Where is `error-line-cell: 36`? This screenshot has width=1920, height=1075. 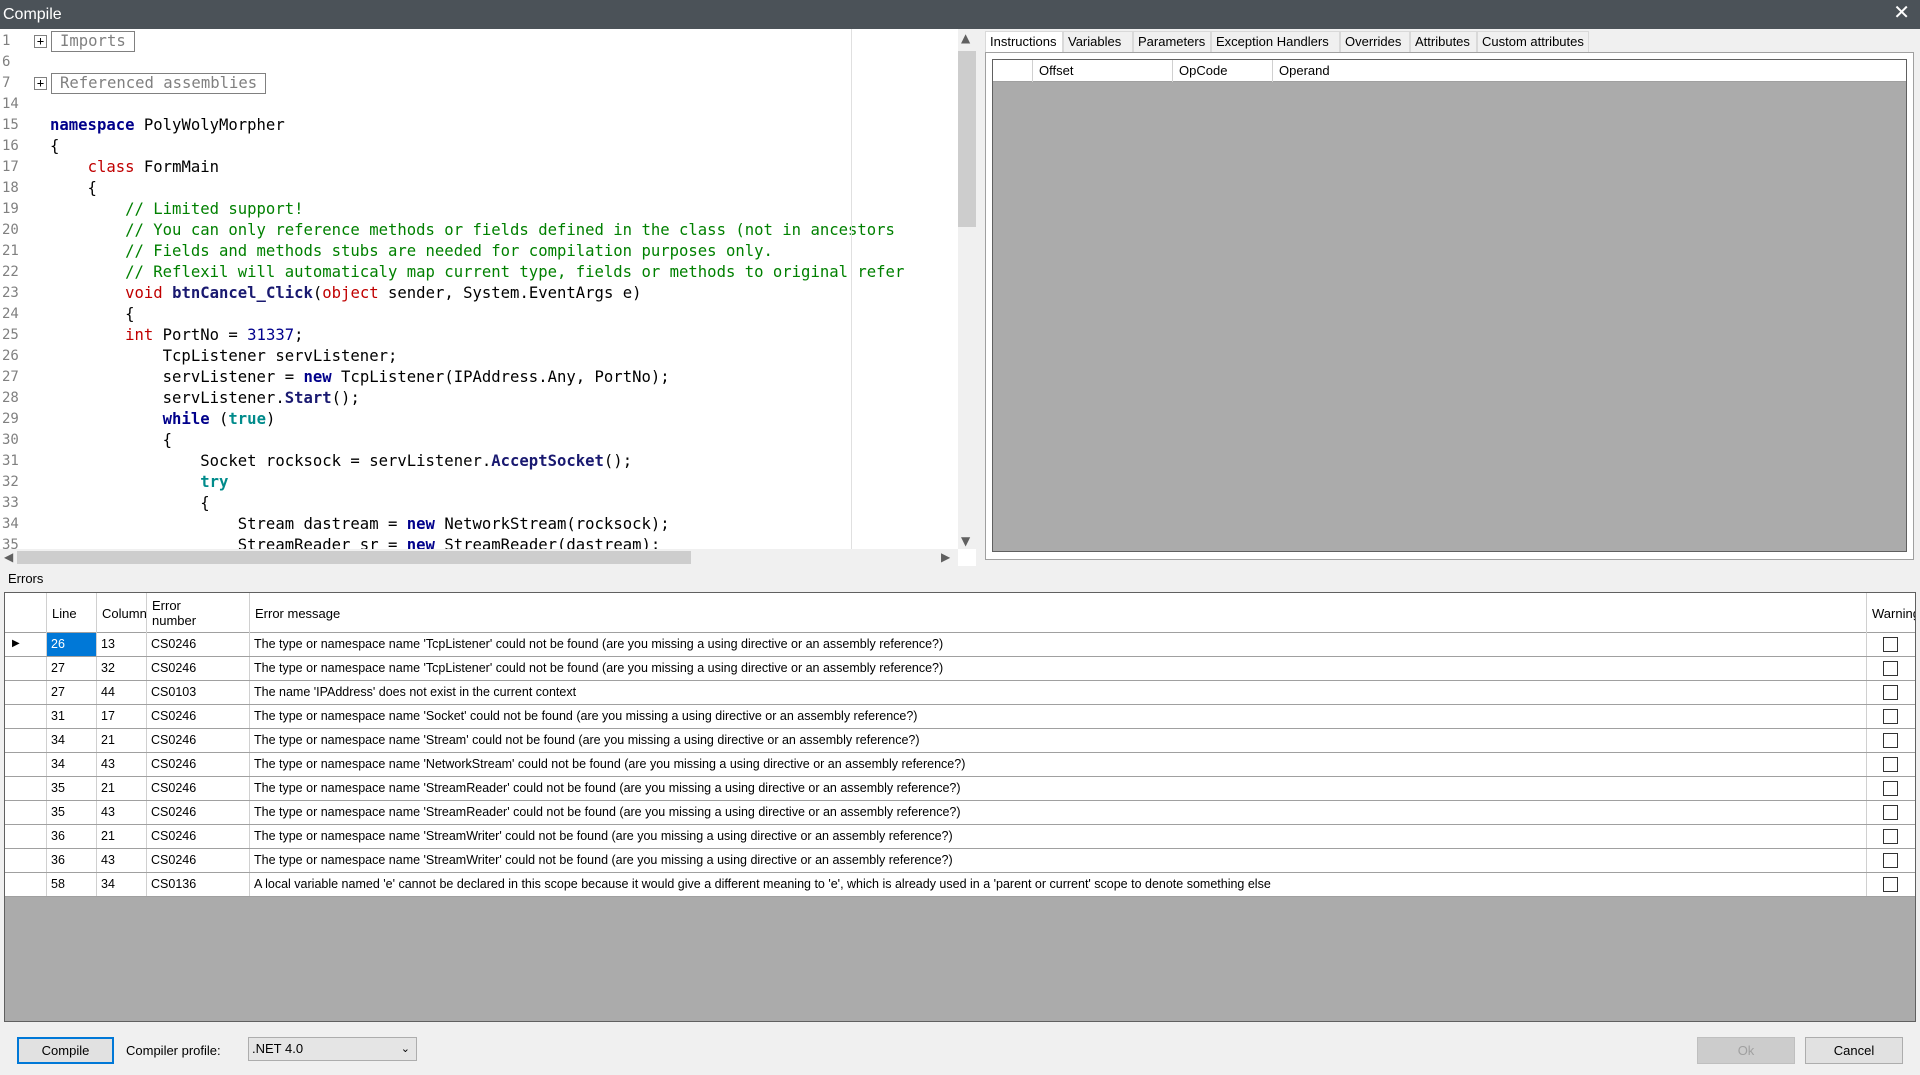 error-line-cell: 36 is located at coordinates (72, 860).